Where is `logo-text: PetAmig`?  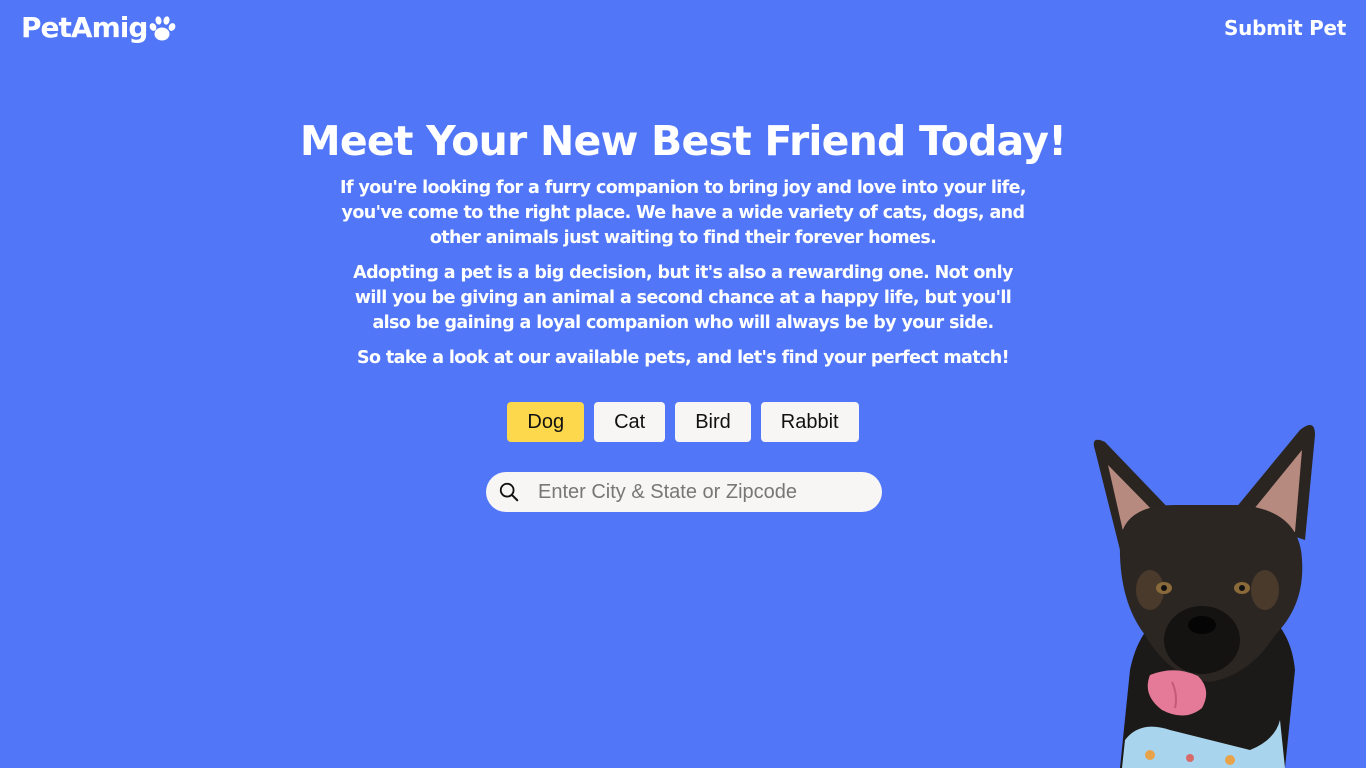 logo-text: PetAmig is located at coordinates (84, 27).